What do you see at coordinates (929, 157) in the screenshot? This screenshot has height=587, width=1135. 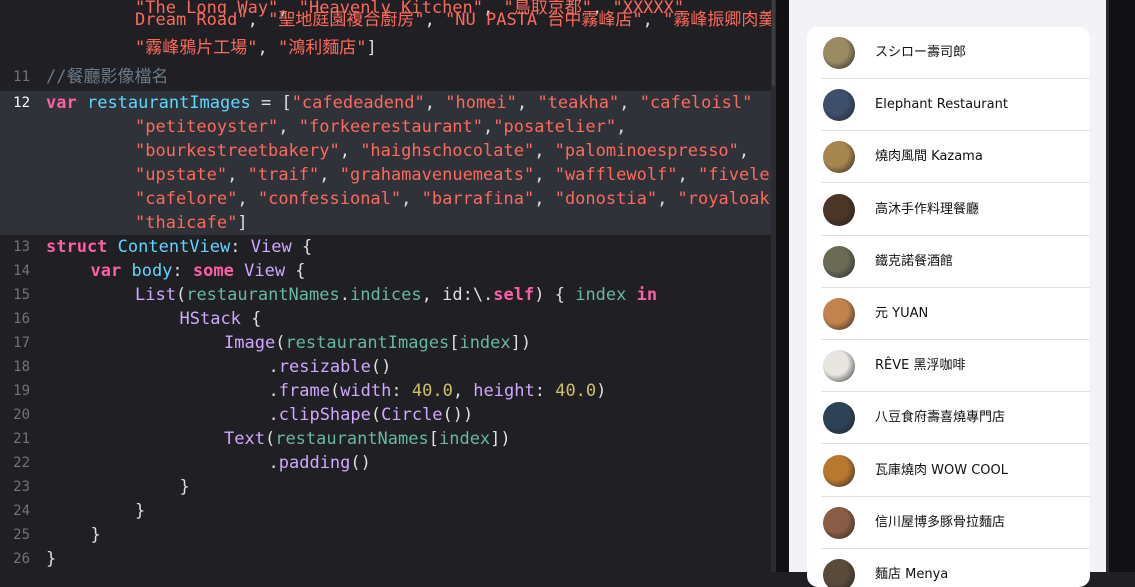 I see `restaurant-name: 燒肉風間 Kazama` at bounding box center [929, 157].